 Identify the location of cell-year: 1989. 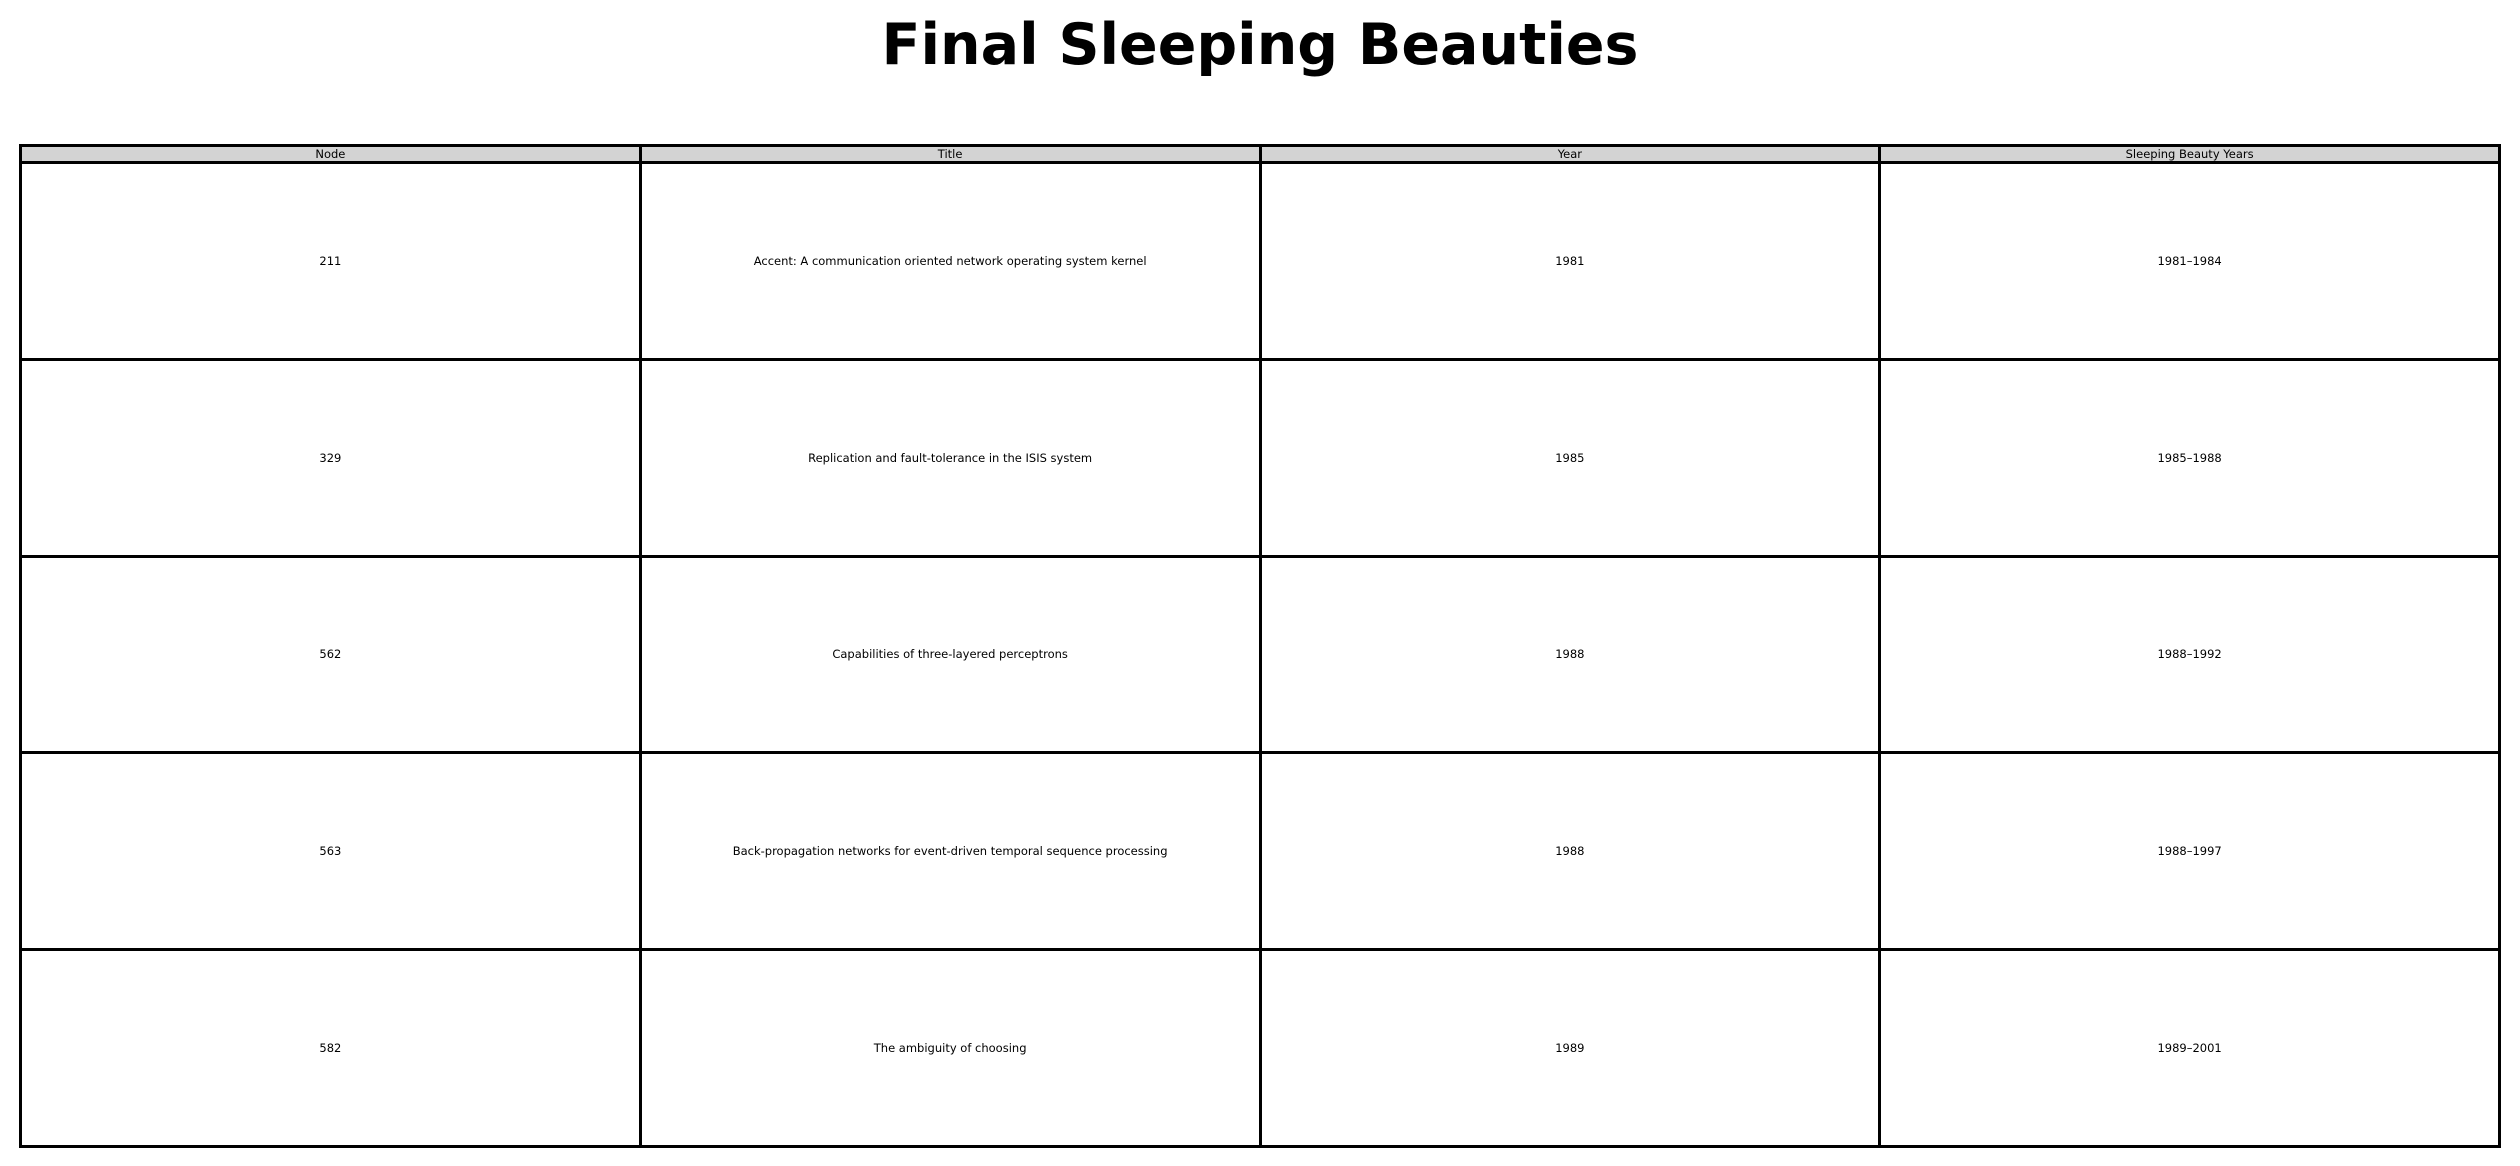
(1570, 1048).